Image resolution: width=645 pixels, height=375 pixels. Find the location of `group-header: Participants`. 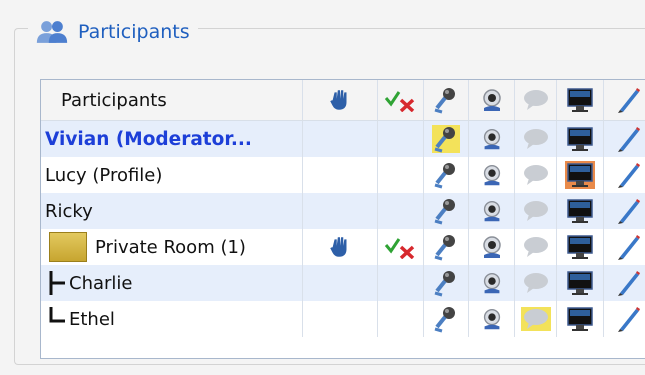

group-header: Participants is located at coordinates (113, 32).